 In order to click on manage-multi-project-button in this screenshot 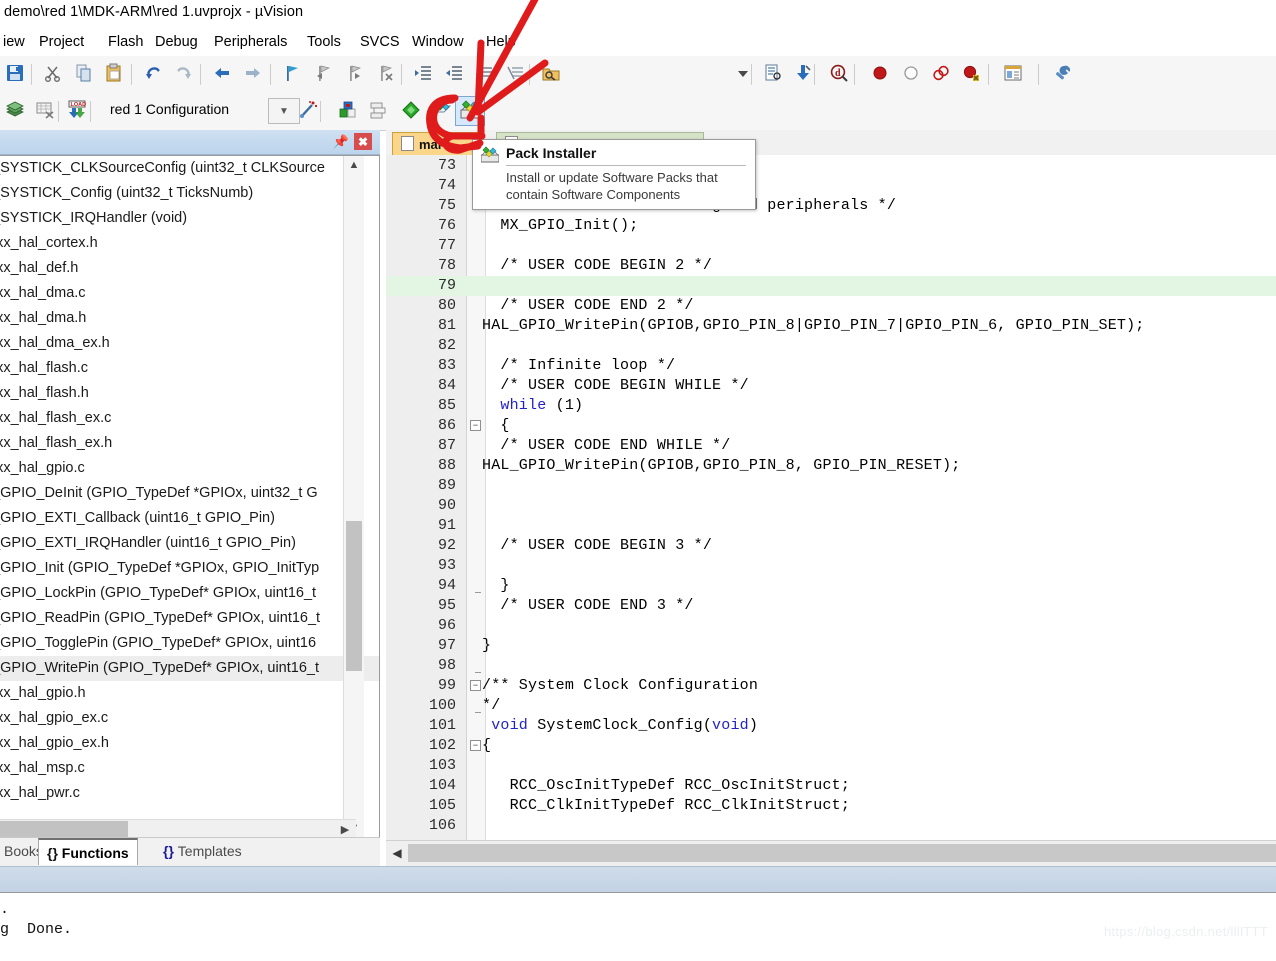, I will do `click(379, 111)`.